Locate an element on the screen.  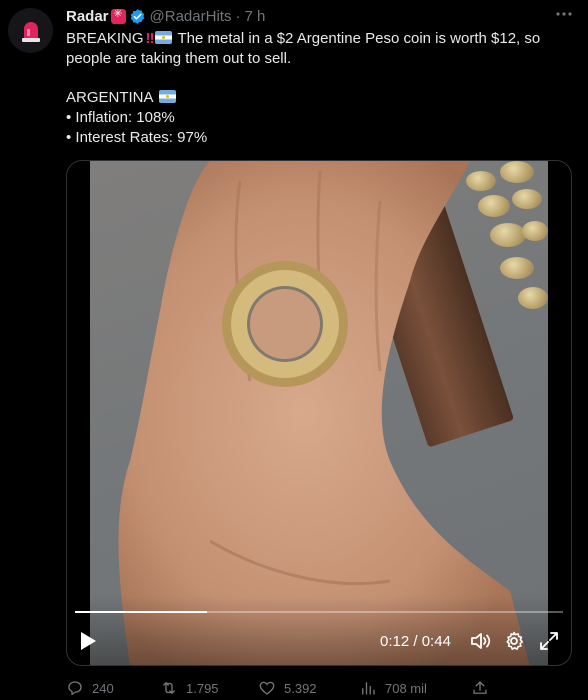
current-time: 0:12 is located at coordinates (395, 641).